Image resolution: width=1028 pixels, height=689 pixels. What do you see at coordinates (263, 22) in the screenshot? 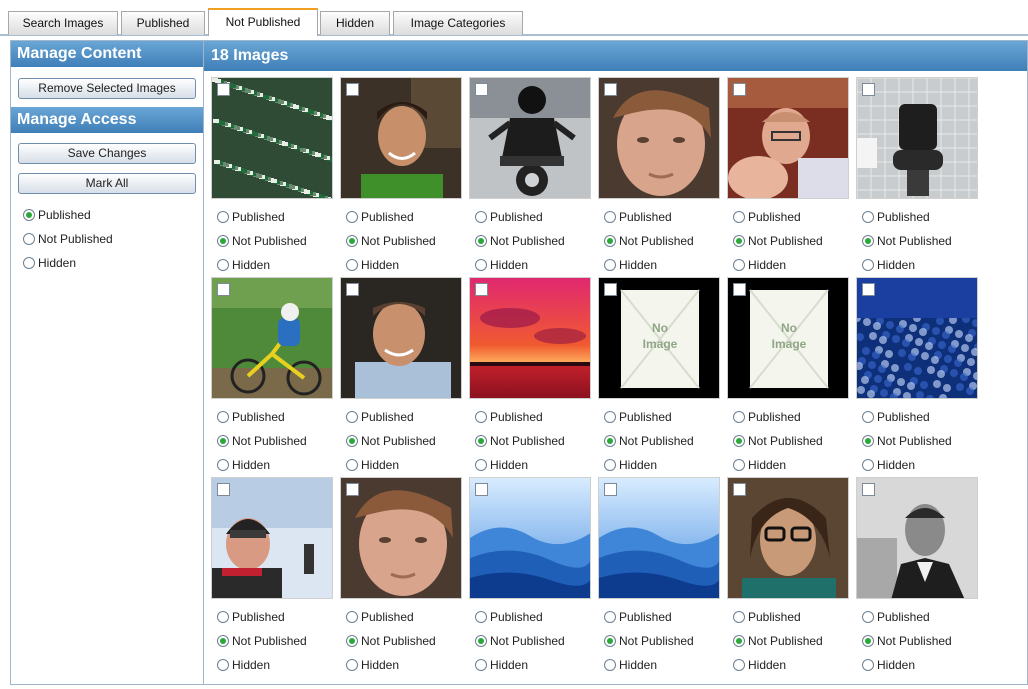
I see `tab-not-published: Not Published` at bounding box center [263, 22].